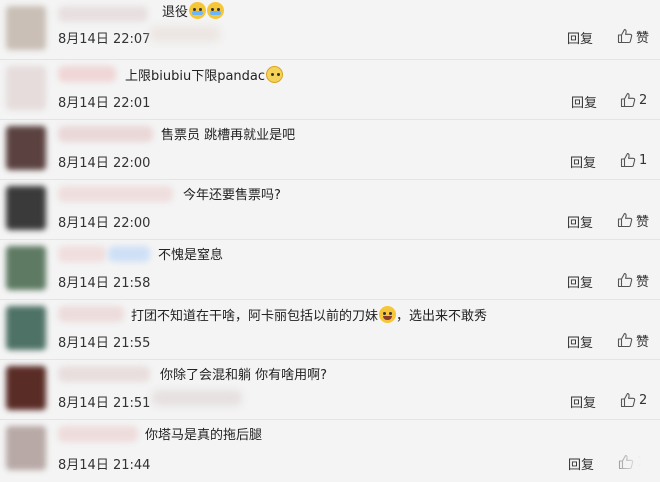 This screenshot has width=660, height=482. I want to click on comment-text-content: 你塔马是真的拖后腿, so click(204, 435).